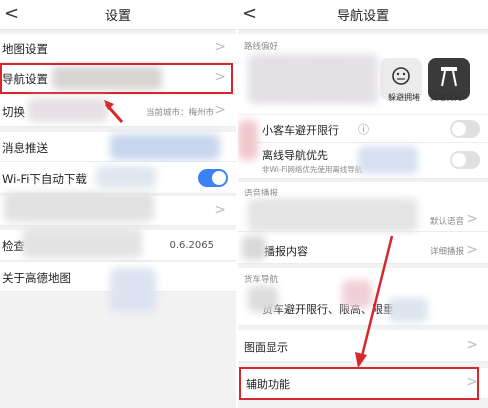 The width and height of the screenshot is (488, 408). I want to click on car-restriction-row: 小客车避开限行 ⓘ, so click(363, 129).